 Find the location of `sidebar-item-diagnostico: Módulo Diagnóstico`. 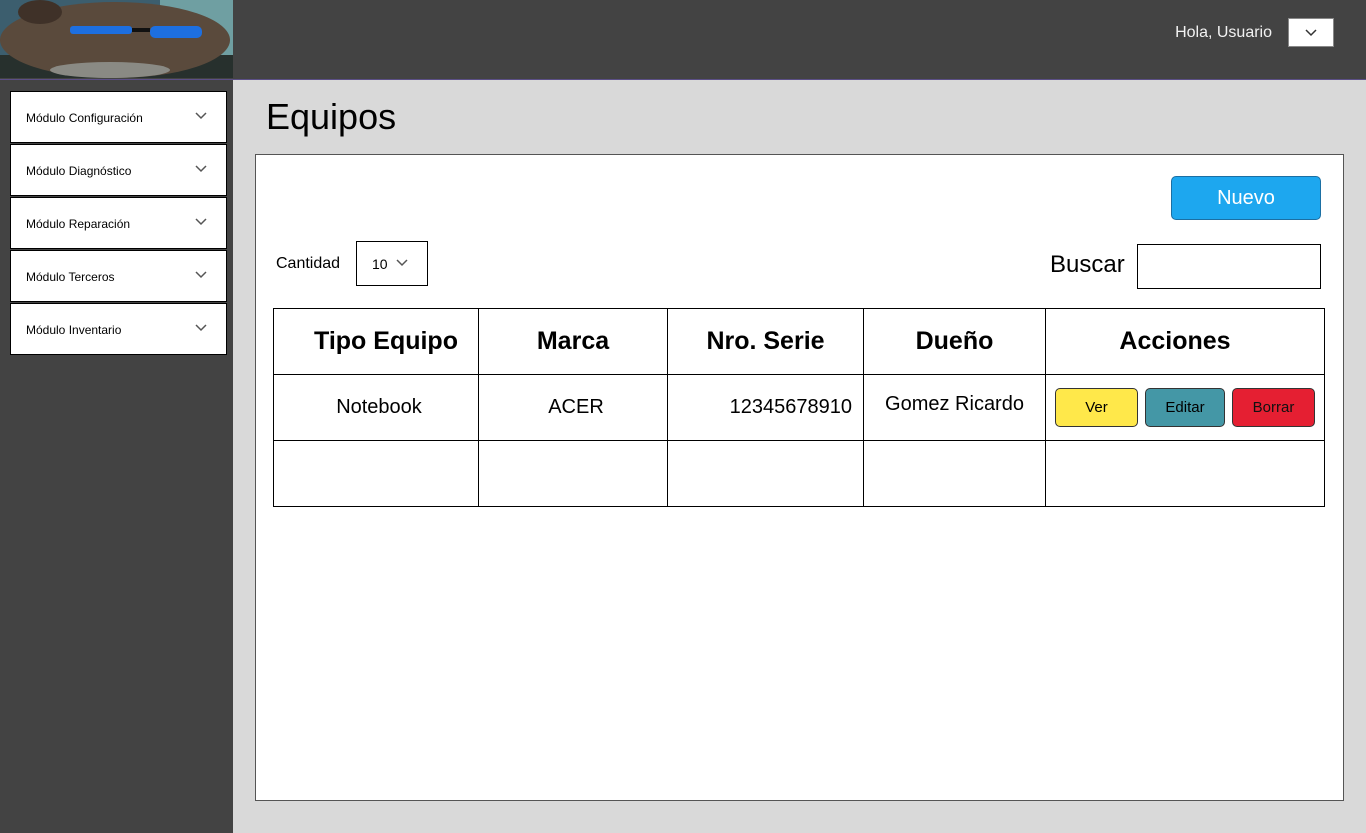

sidebar-item-diagnostico: Módulo Diagnóstico is located at coordinates (118, 170).